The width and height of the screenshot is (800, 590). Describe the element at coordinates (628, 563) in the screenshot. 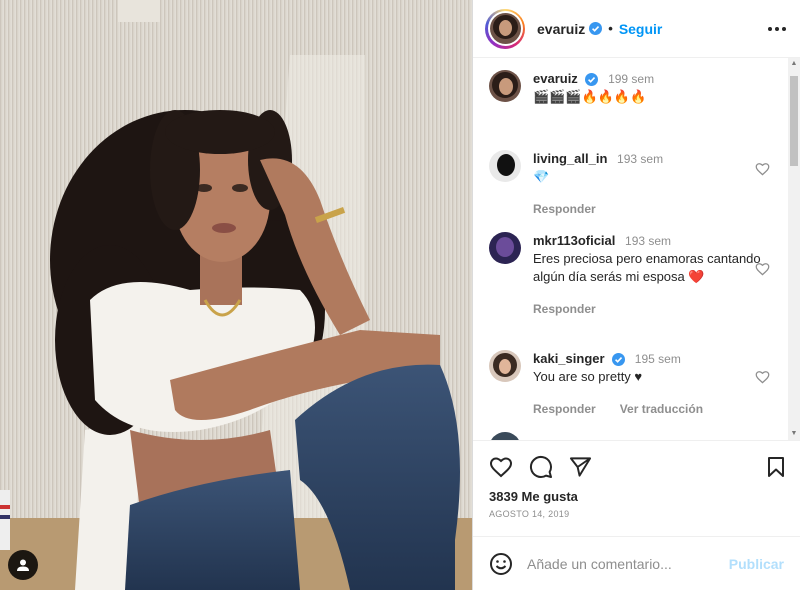

I see `comment-input` at that location.